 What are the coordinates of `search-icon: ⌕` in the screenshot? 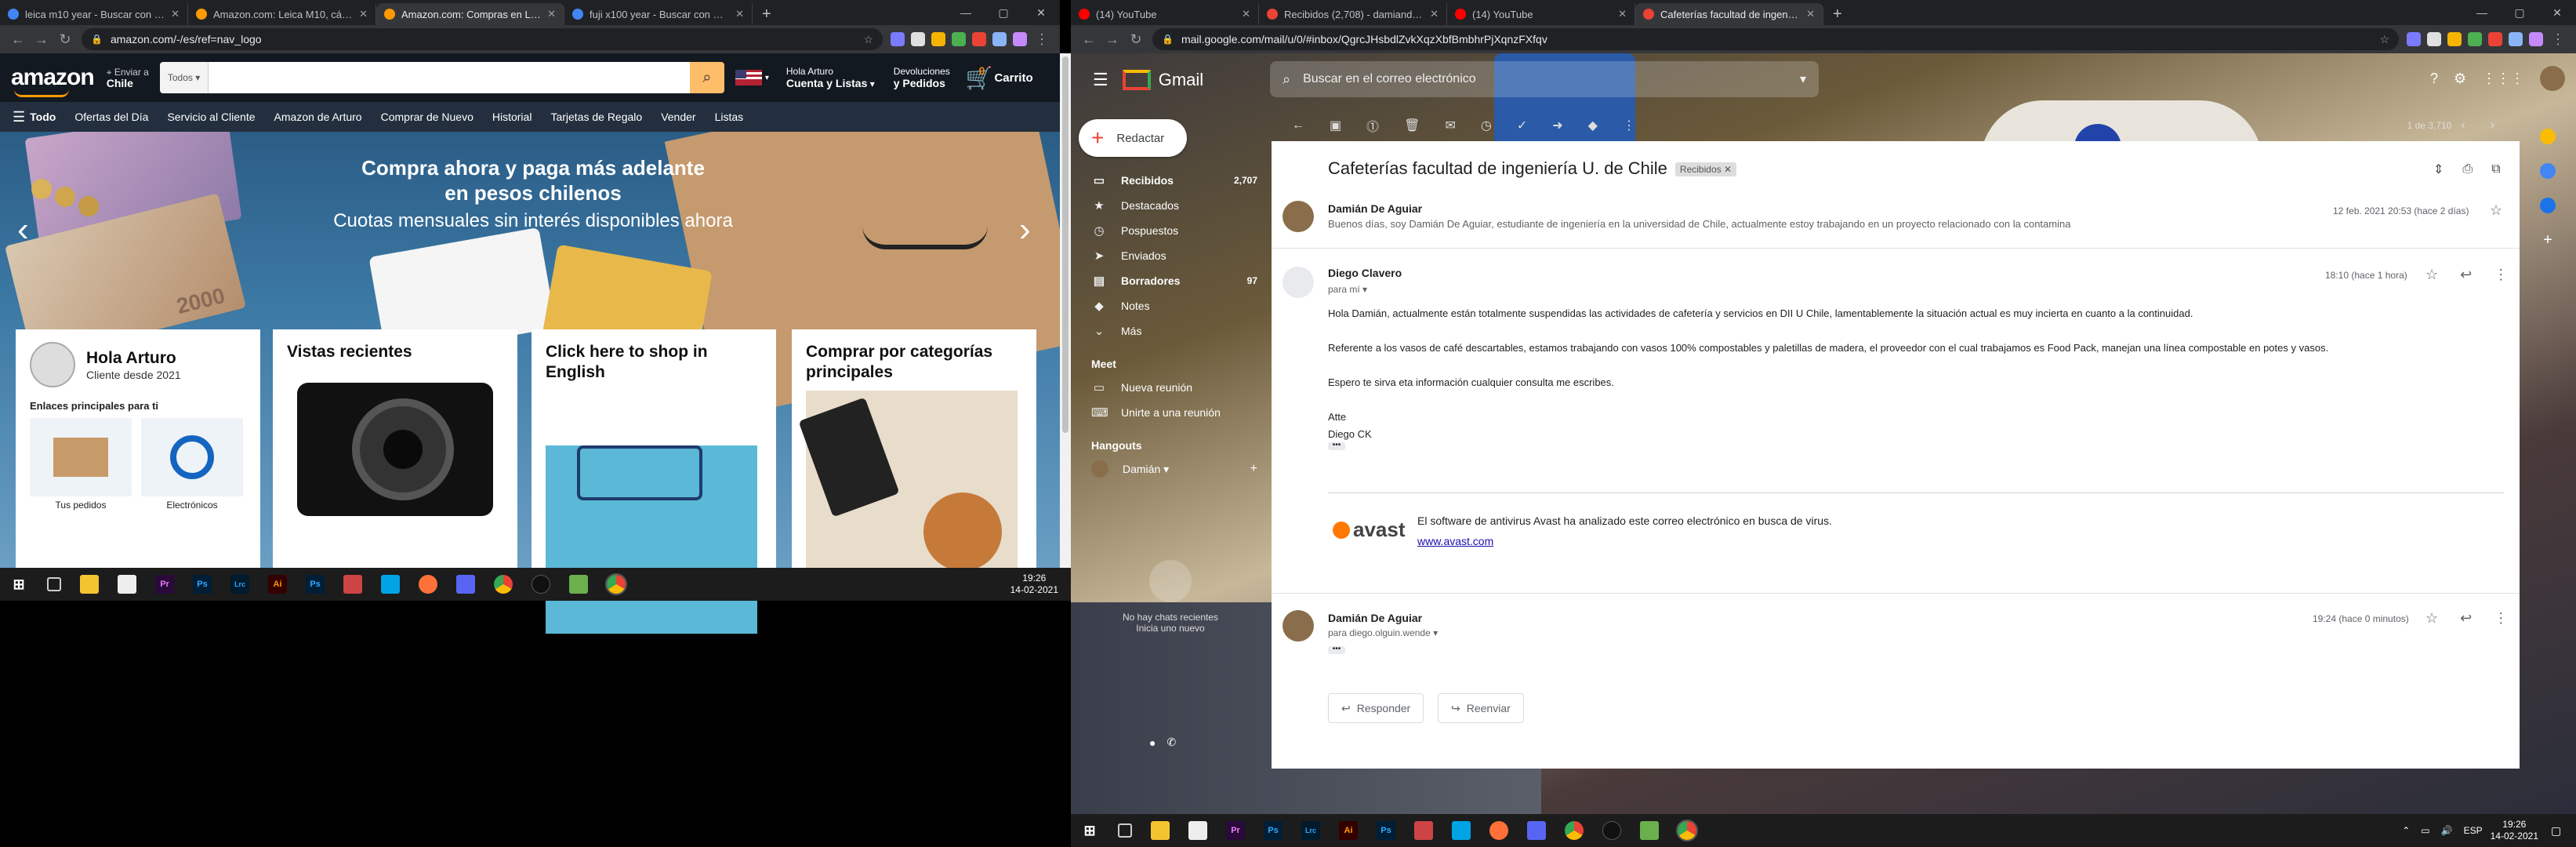 It's located at (1287, 79).